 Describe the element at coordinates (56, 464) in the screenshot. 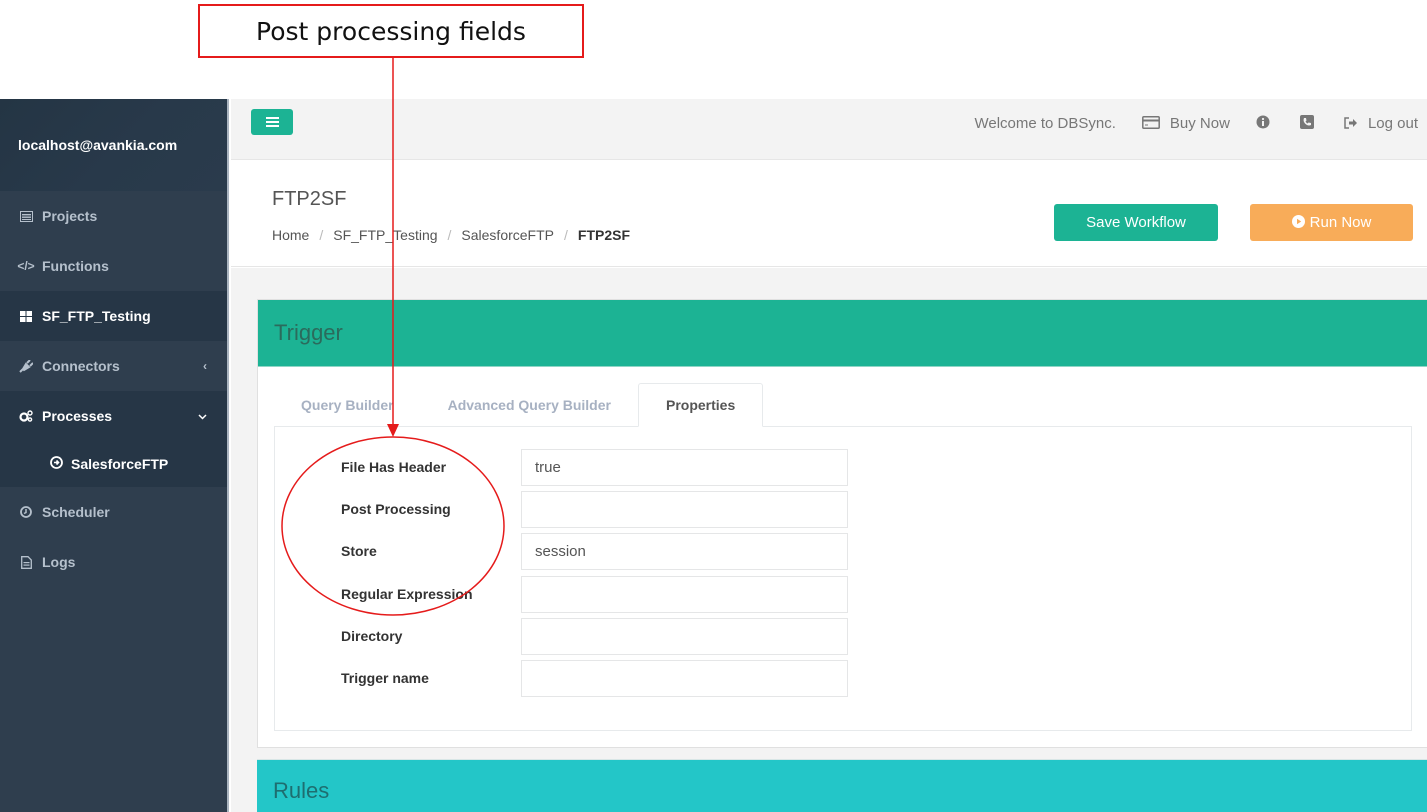

I see `arrow-circle-right-icon` at that location.